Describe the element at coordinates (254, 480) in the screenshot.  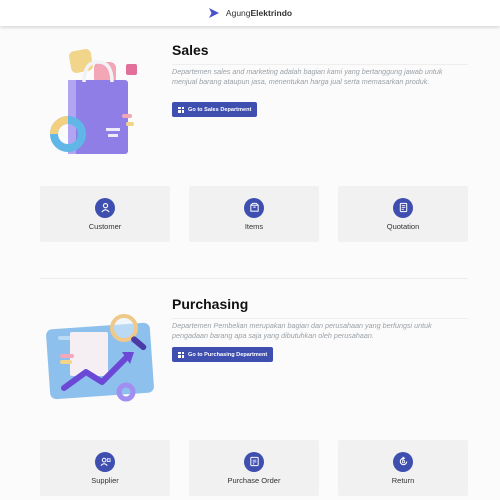
I see `purchase-order-card-label: Purchase Order` at that location.